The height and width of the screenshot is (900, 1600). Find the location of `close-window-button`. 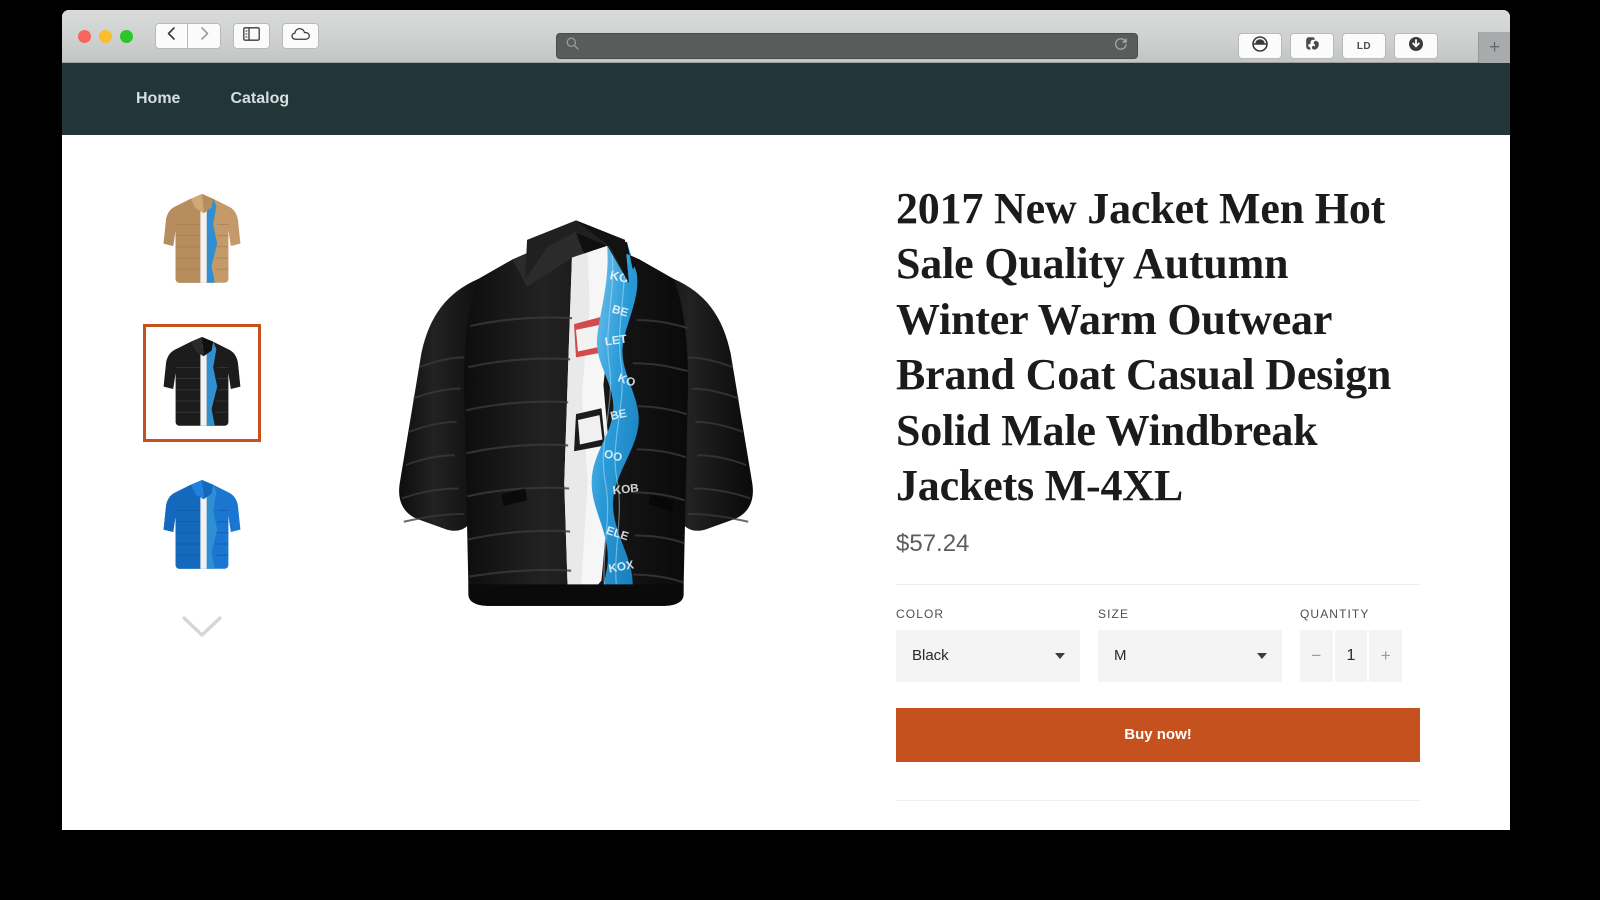

close-window-button is located at coordinates (84, 36).